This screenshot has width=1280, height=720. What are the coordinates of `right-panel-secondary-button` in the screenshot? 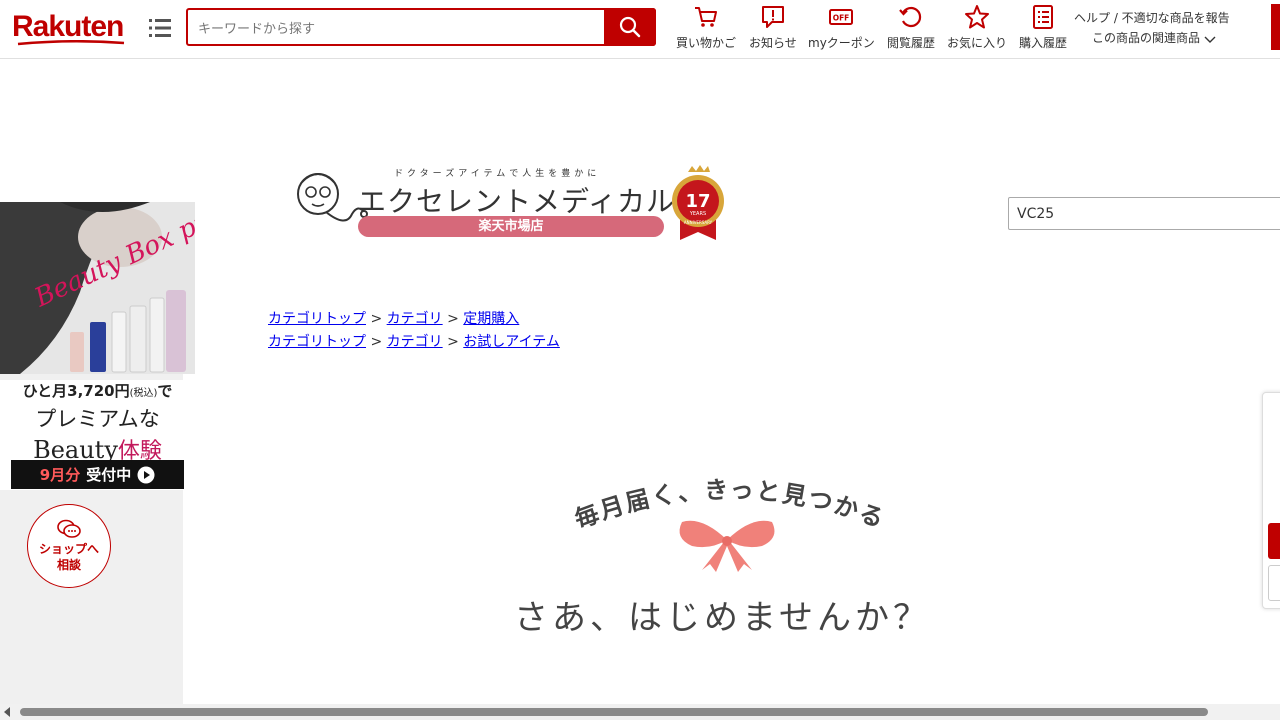 It's located at (1274, 583).